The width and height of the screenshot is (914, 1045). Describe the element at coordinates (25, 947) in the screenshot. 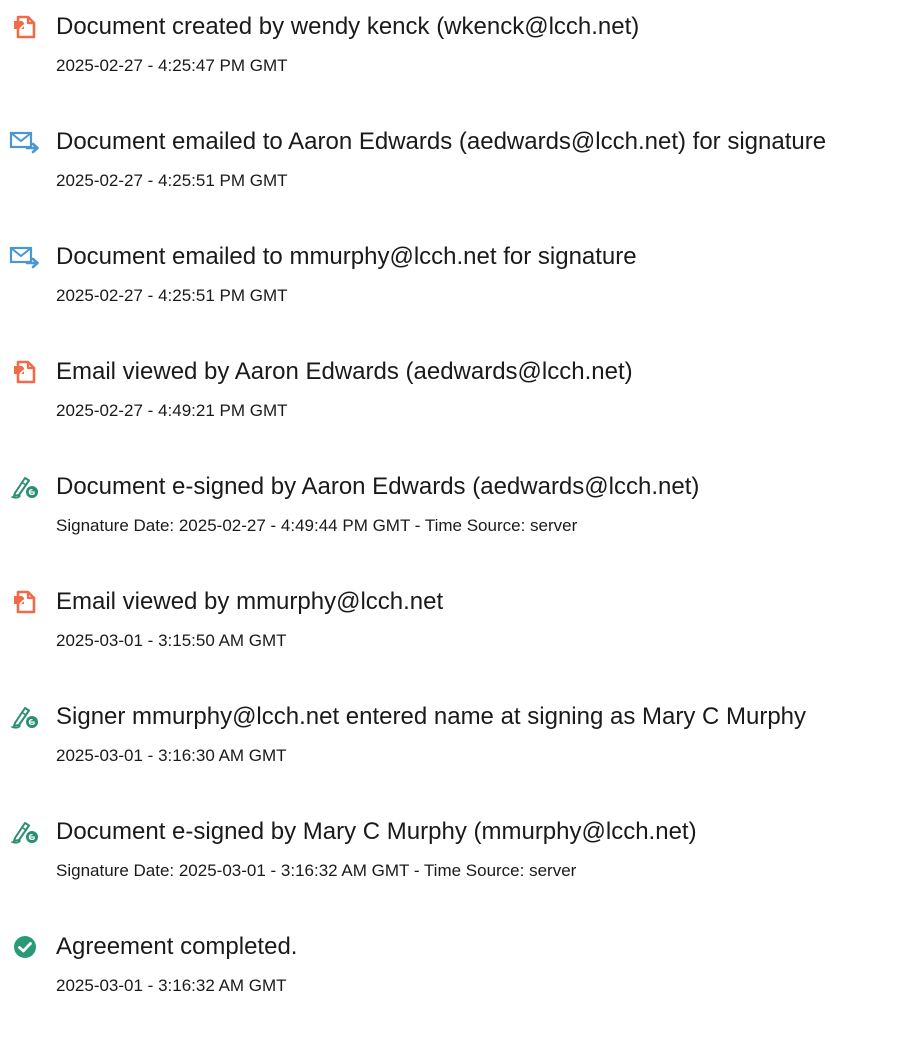

I see `check-circle-icon` at that location.